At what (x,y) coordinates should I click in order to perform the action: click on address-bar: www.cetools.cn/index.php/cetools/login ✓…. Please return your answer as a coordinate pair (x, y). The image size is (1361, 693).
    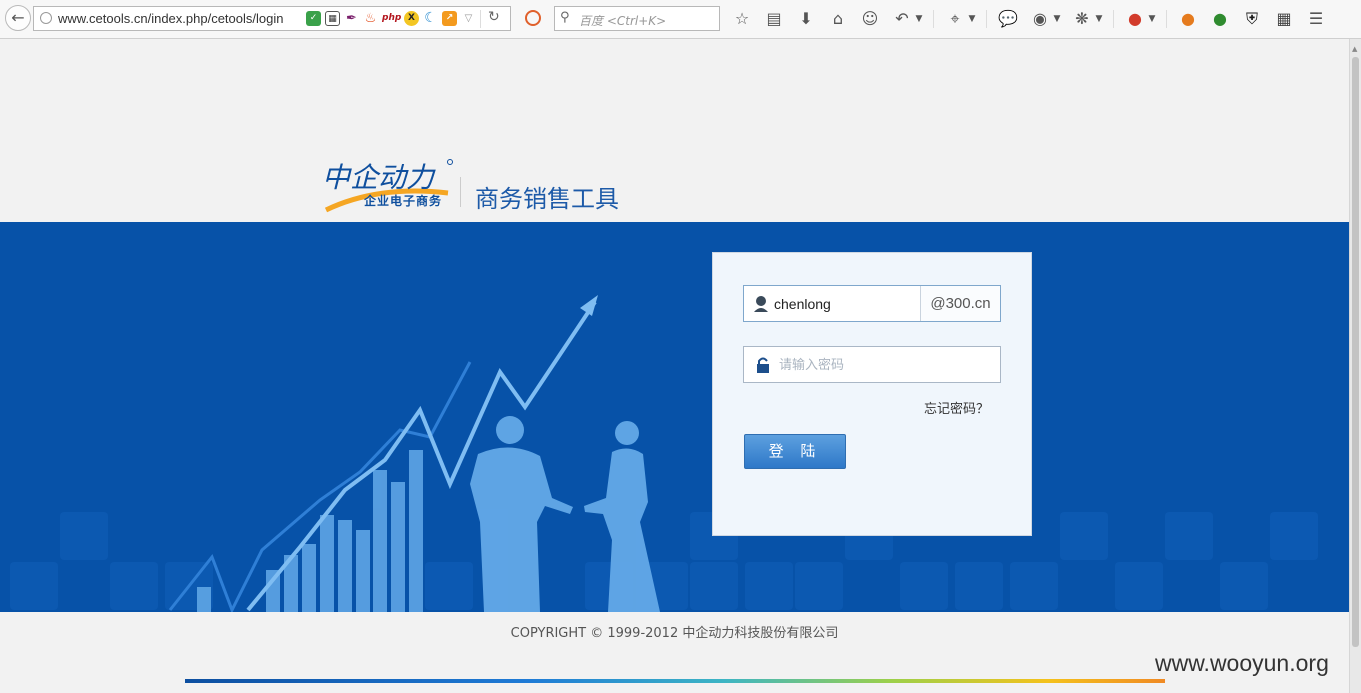
    Looking at the image, I should click on (272, 18).